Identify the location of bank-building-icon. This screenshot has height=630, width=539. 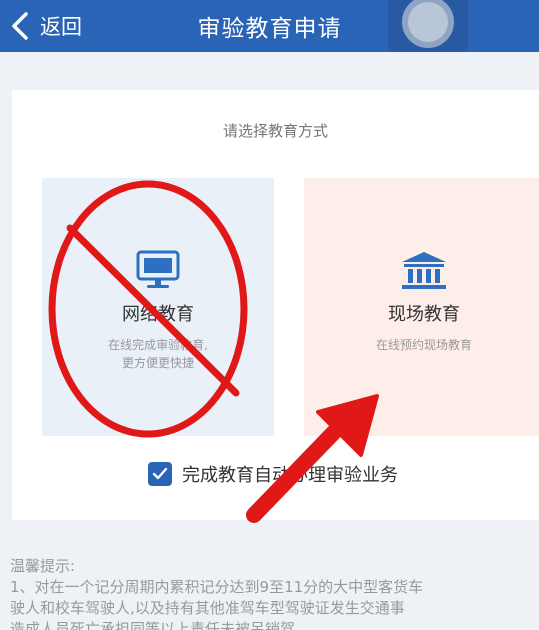
(424, 272).